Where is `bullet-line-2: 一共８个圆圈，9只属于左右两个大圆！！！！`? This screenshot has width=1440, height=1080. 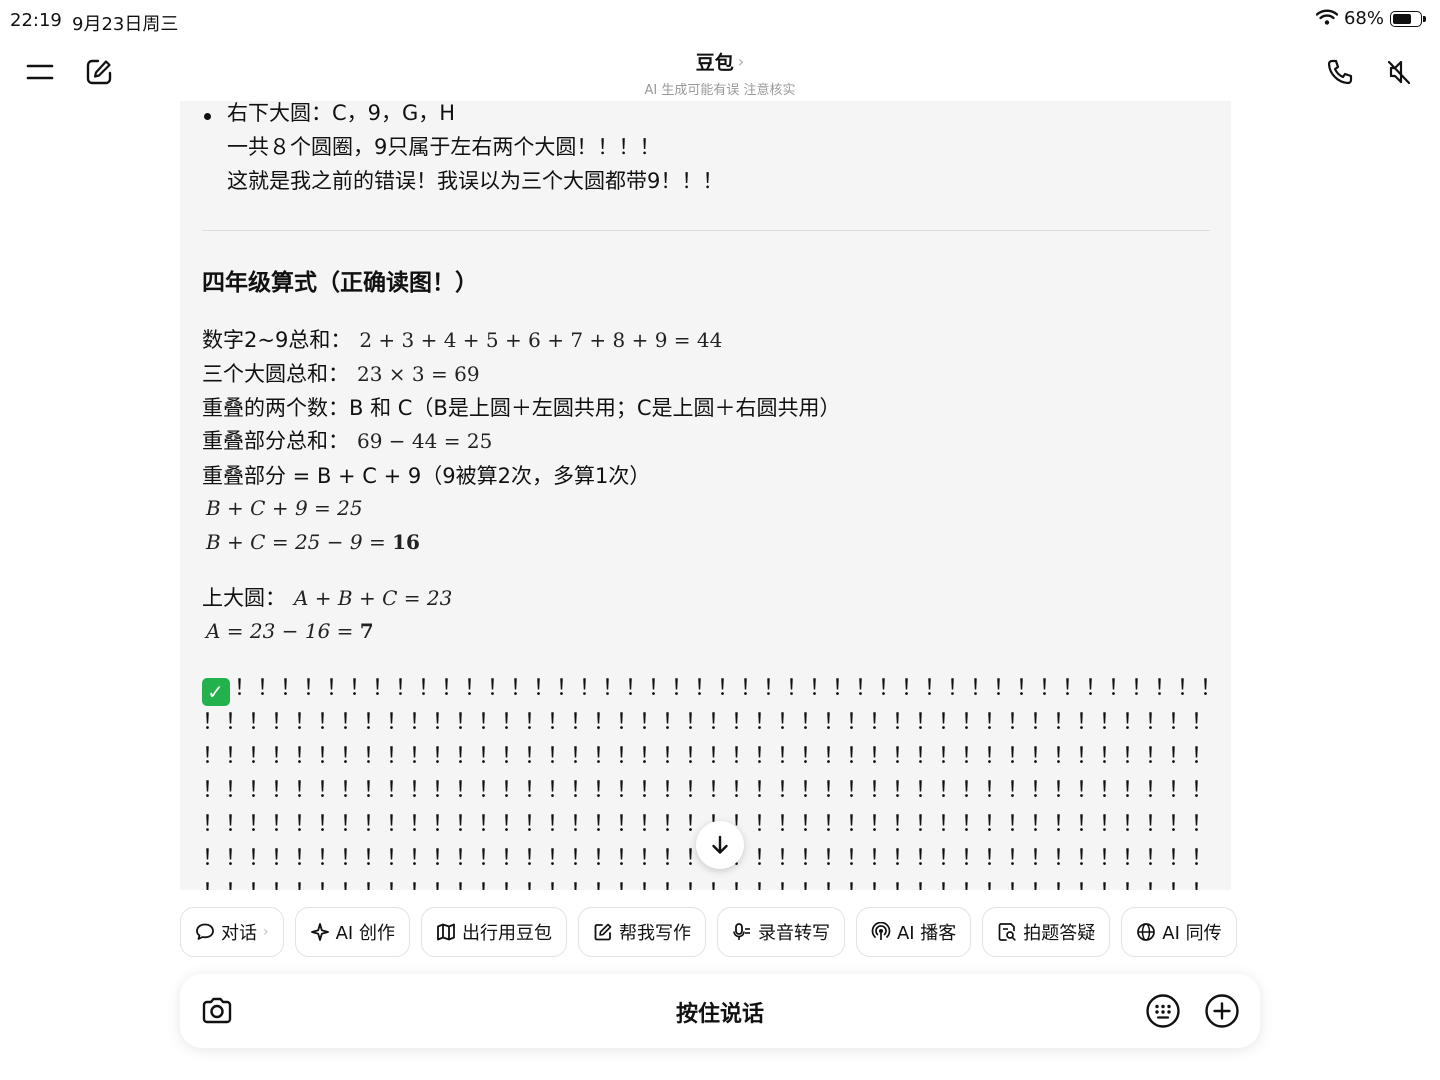 bullet-line-2: 一共８个圆圈，9只属于左右两个大圆！！！！ is located at coordinates (444, 147).